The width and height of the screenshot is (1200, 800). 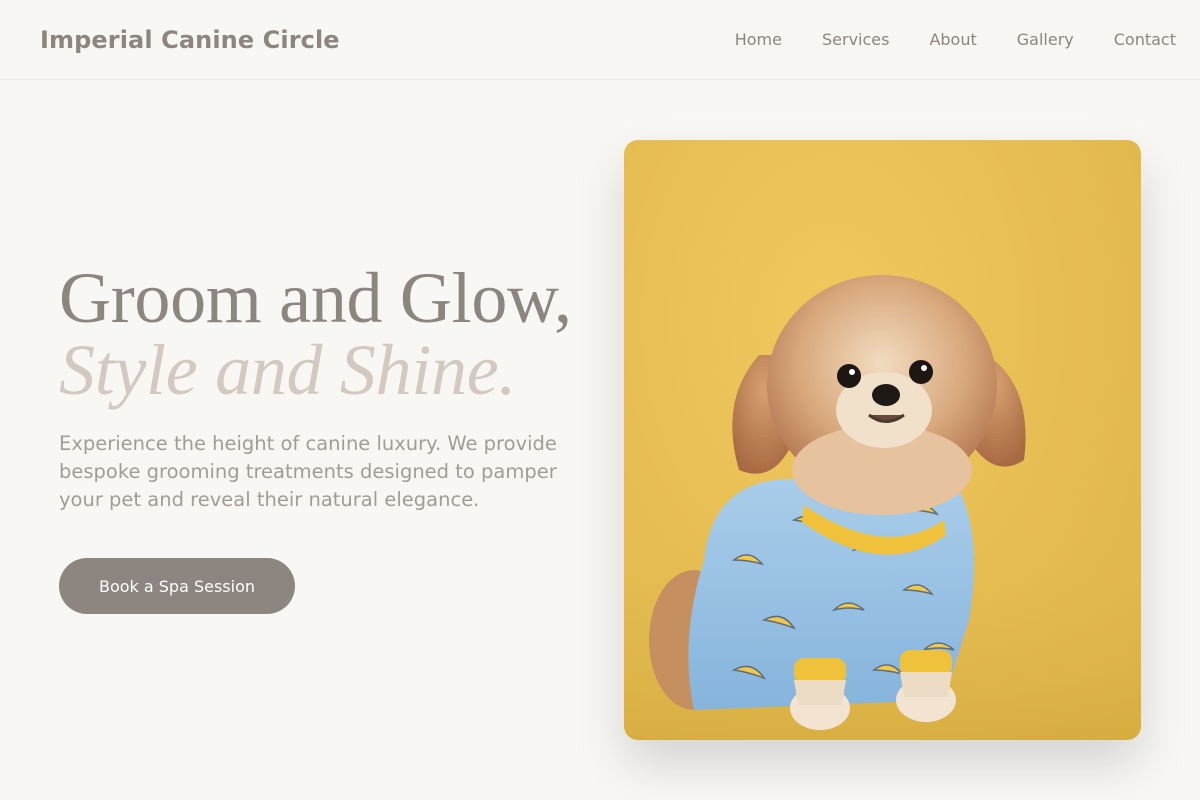 What do you see at coordinates (315, 298) in the screenshot?
I see `headline-line-1: Groom and Glow,` at bounding box center [315, 298].